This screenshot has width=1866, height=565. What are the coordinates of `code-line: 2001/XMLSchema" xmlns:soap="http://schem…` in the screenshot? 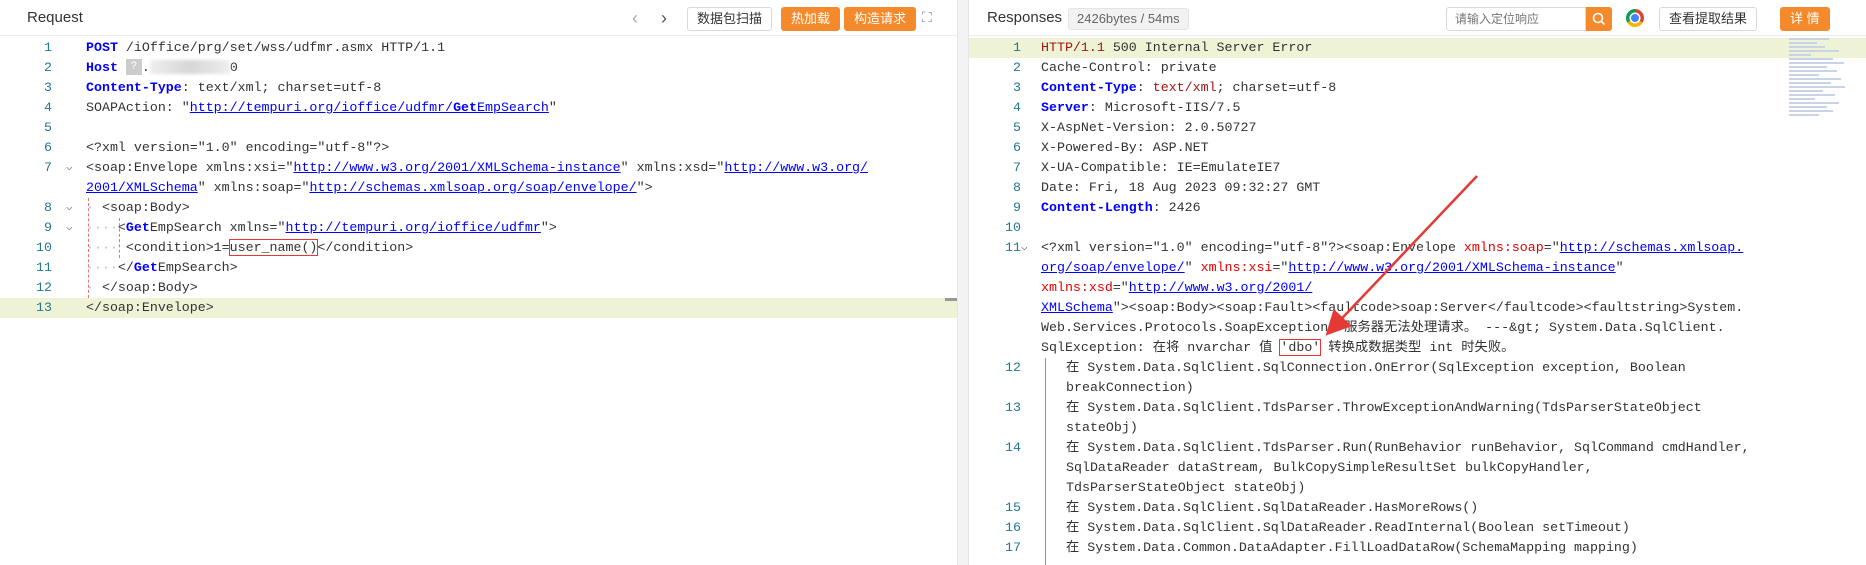 It's located at (478, 188).